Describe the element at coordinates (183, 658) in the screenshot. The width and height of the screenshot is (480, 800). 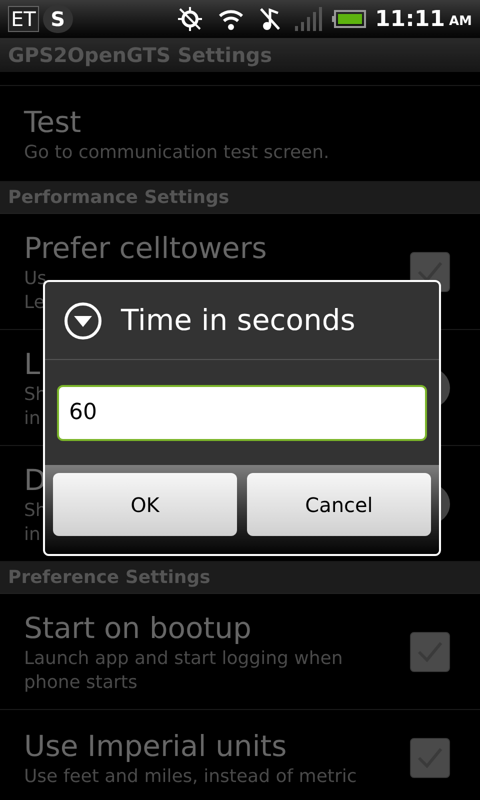
I see `setting-summary: Launch app and start logging when` at that location.